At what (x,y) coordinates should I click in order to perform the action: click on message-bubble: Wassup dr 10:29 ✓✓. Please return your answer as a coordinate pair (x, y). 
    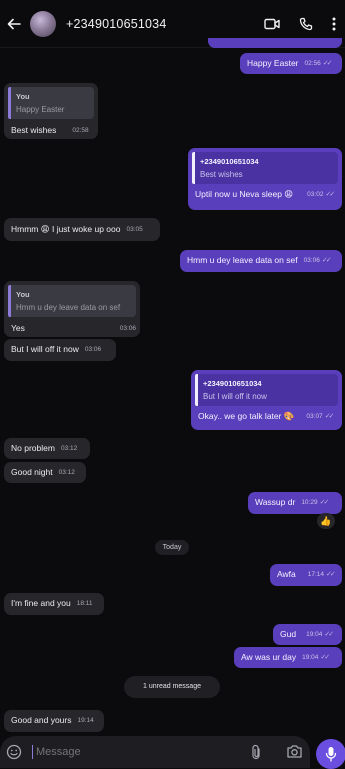
    Looking at the image, I should click on (295, 503).